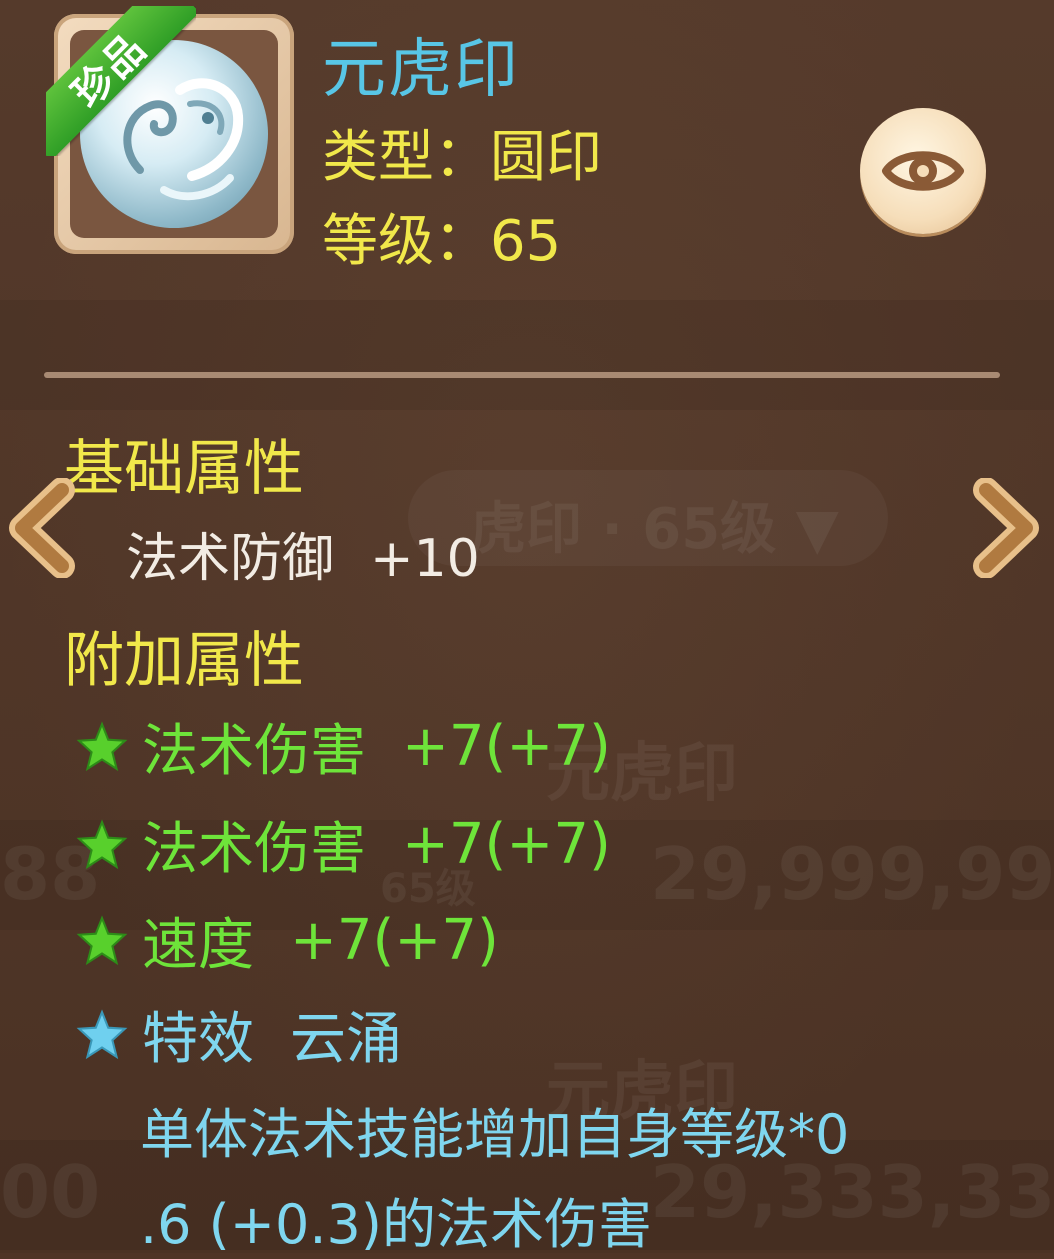  I want to click on rare-ribbon: 珍品, so click(121, 81).